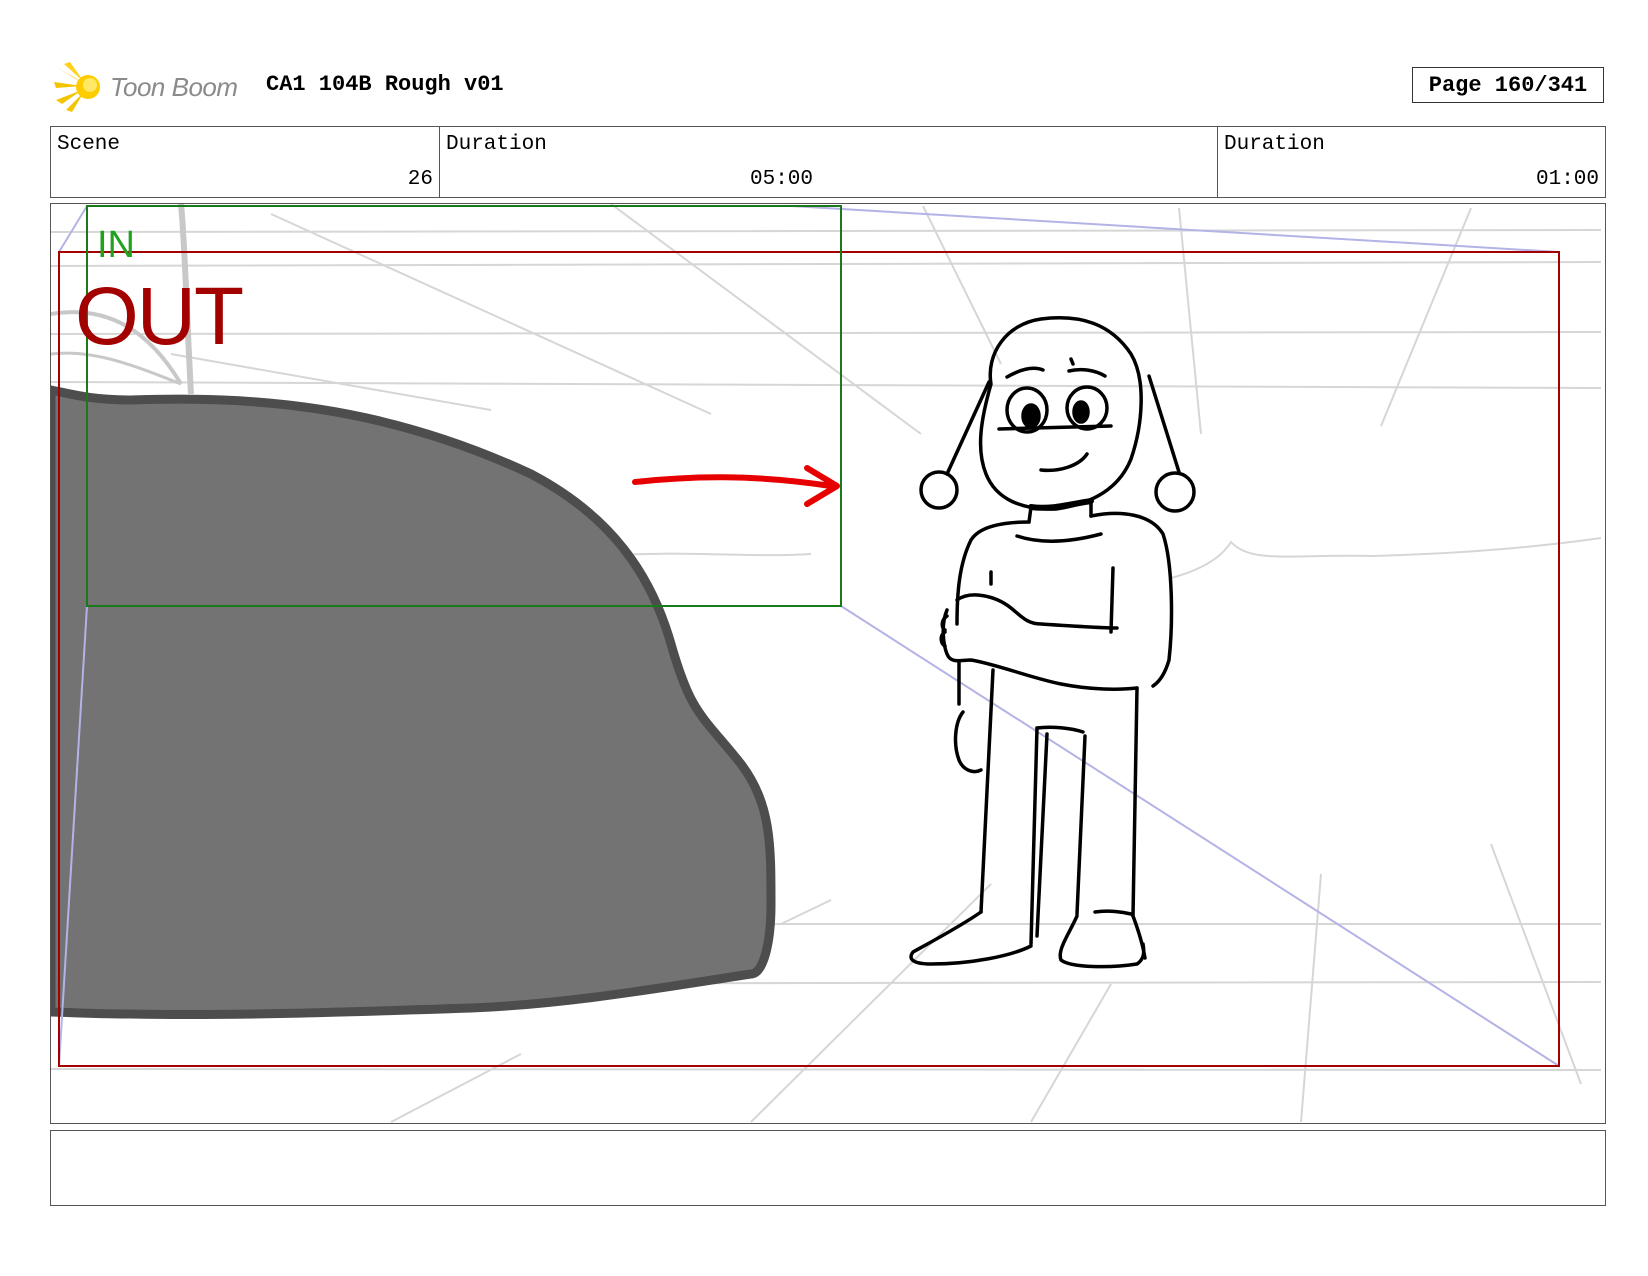 This screenshot has height=1276, width=1648. Describe the element at coordinates (77, 87) in the screenshot. I see `starburst-icon` at that location.